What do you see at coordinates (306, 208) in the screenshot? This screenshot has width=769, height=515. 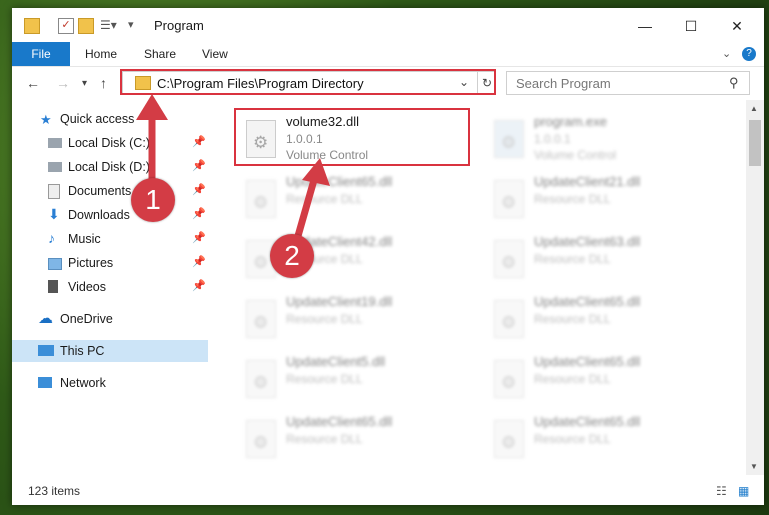 I see `arrow-2-shaft` at bounding box center [306, 208].